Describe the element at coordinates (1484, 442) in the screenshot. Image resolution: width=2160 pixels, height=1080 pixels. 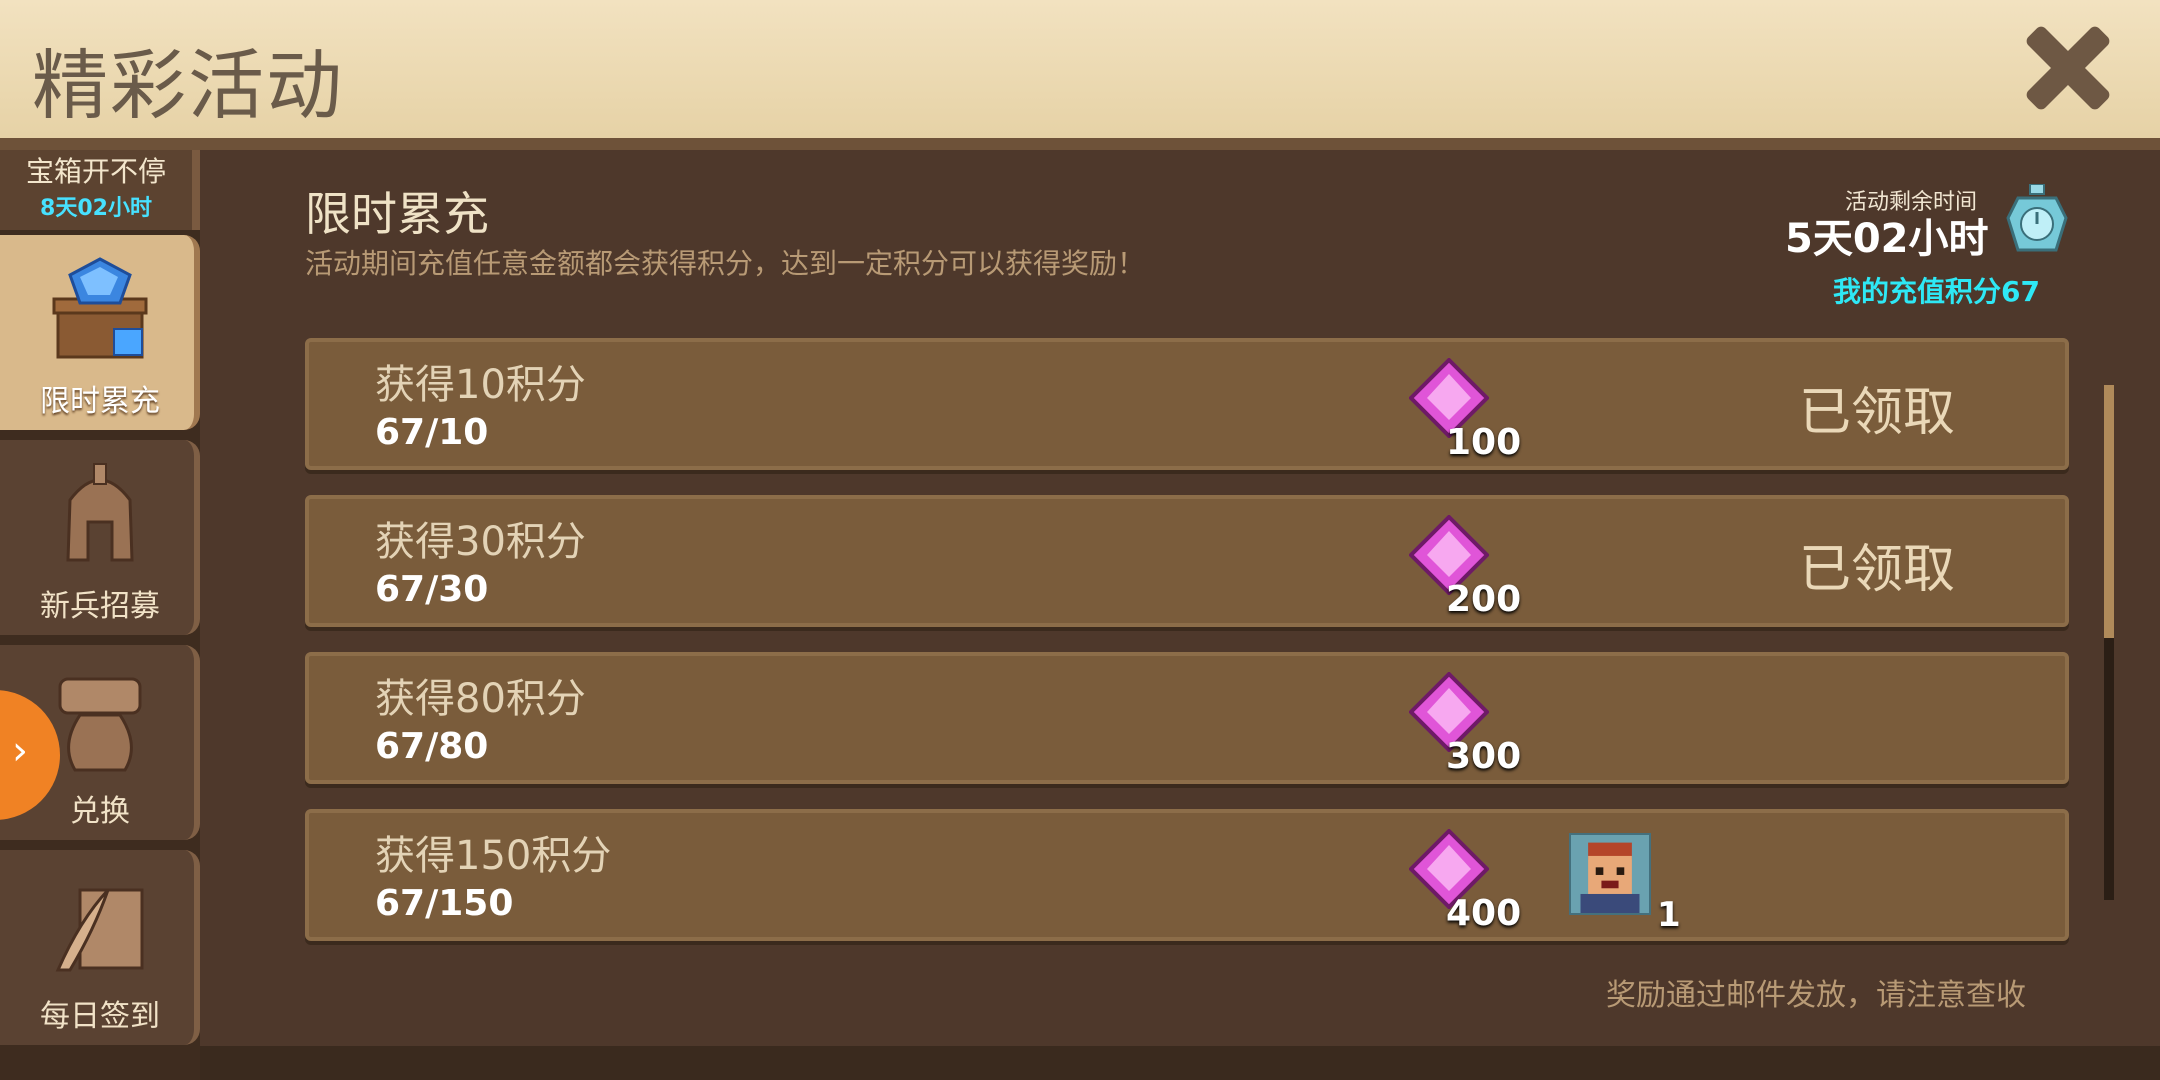
I see `gem-amount: 100` at that location.